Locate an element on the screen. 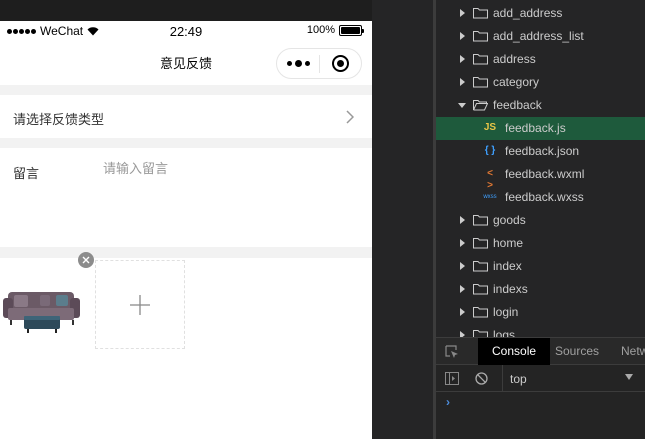 This screenshot has width=645, height=439. tree-item-label: category is located at coordinates (516, 82).